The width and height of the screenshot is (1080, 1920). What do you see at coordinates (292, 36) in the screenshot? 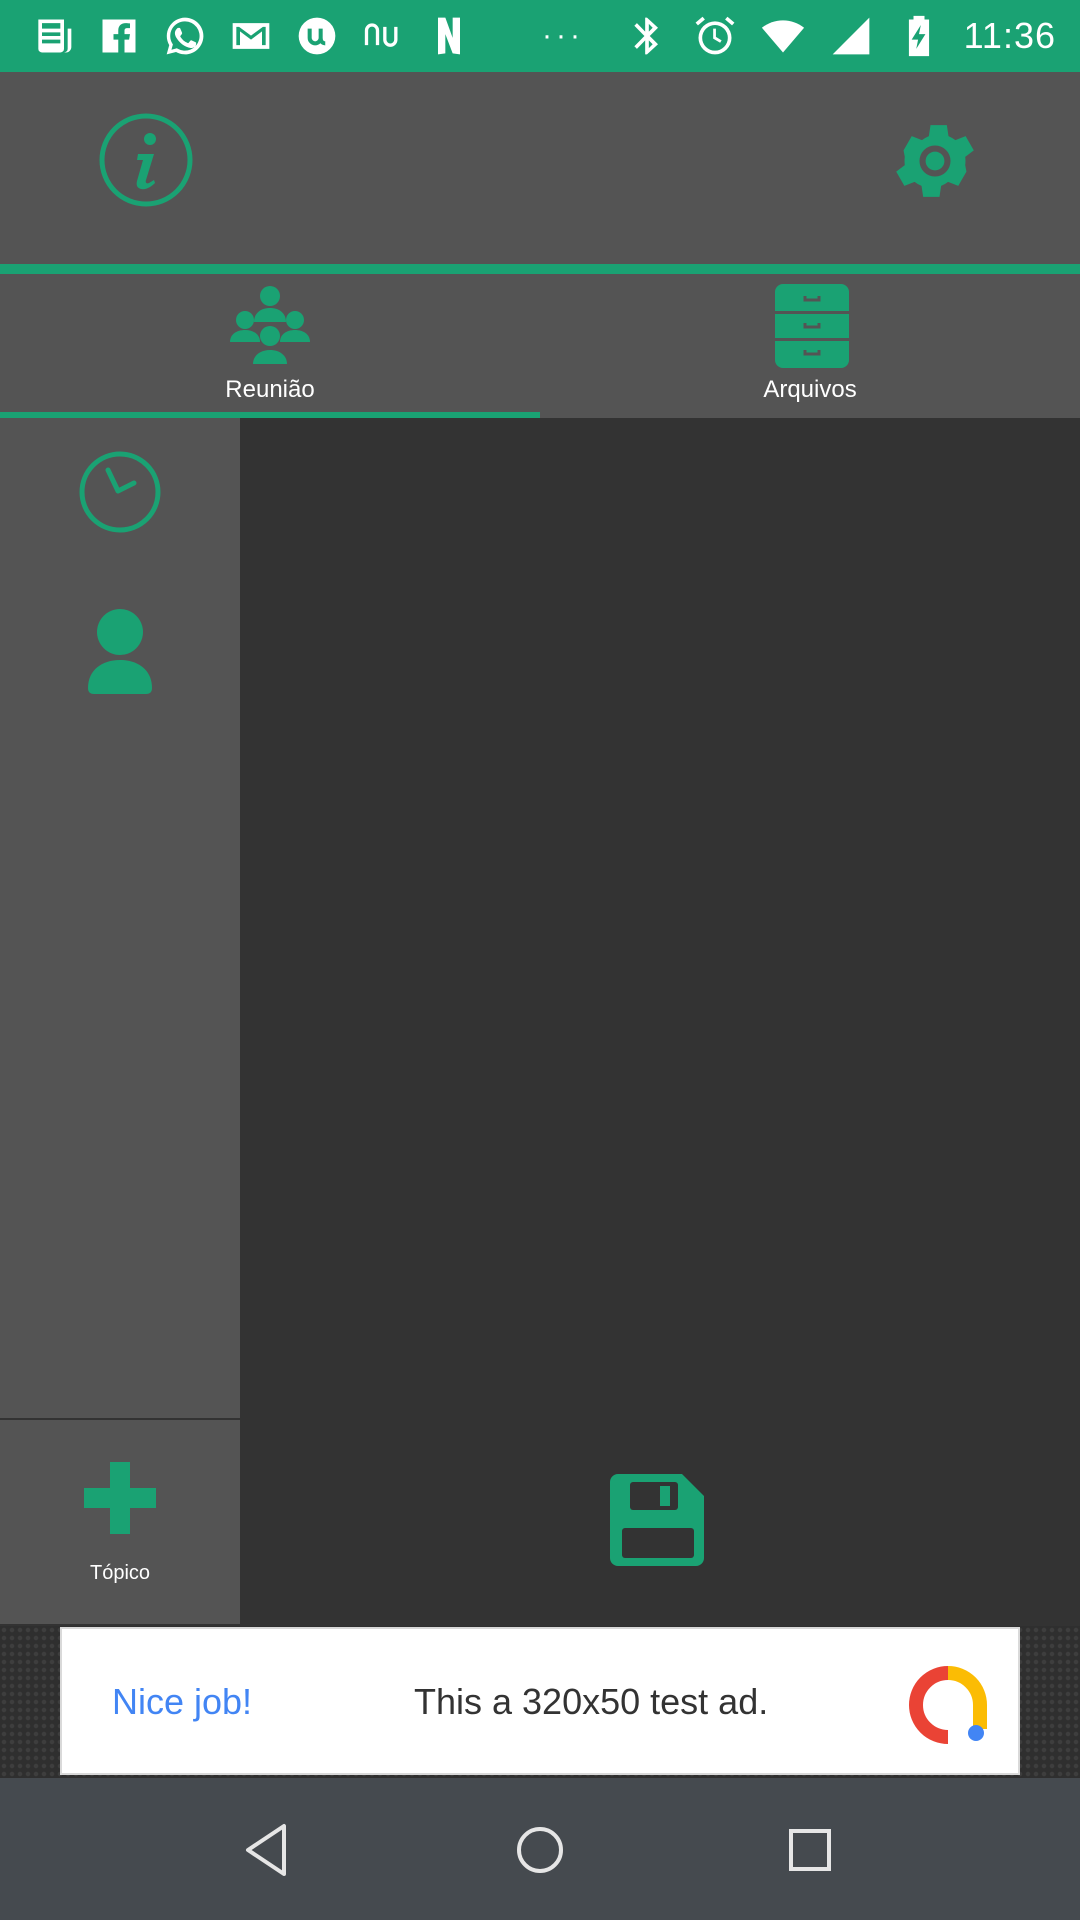
I see `notification-icons: ···` at bounding box center [292, 36].